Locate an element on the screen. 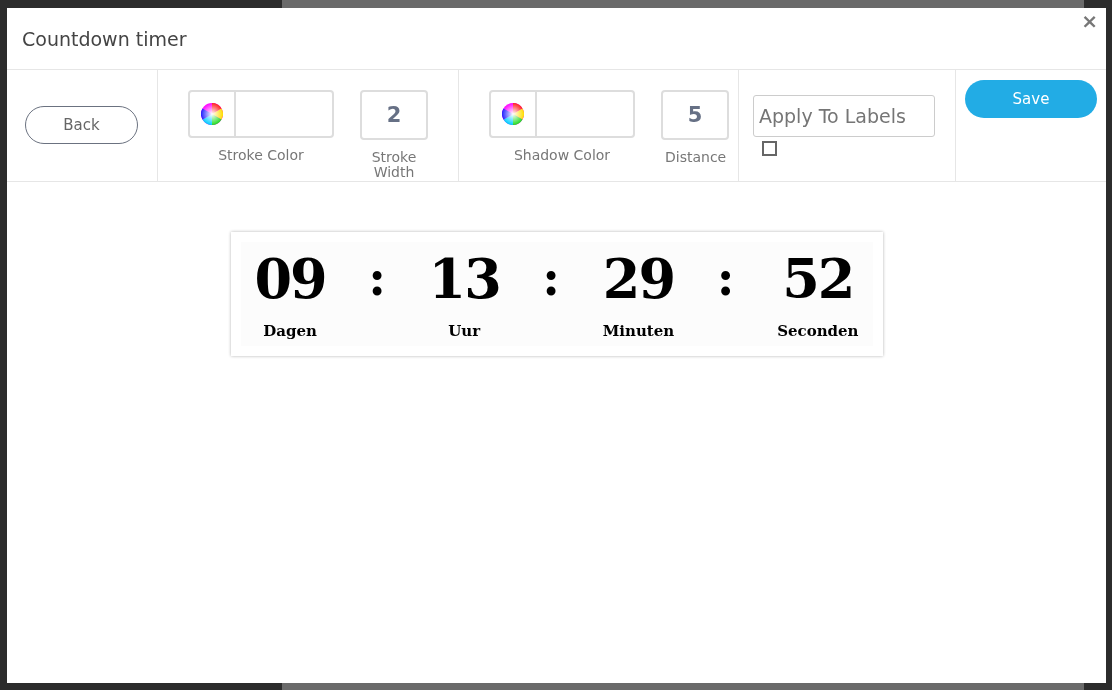 The height and width of the screenshot is (690, 1112). unit-label: Uur is located at coordinates (464, 331).